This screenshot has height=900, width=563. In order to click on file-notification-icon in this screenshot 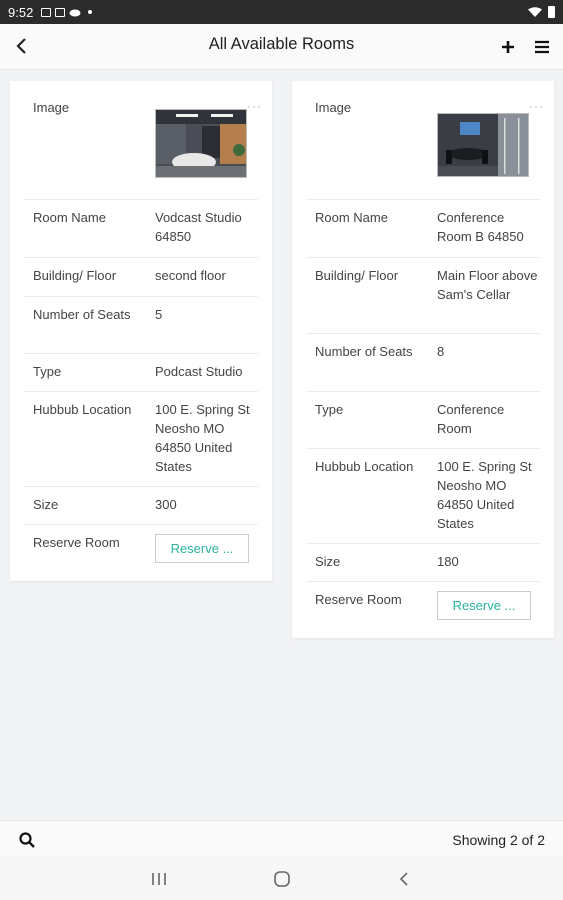, I will do `click(60, 12)`.